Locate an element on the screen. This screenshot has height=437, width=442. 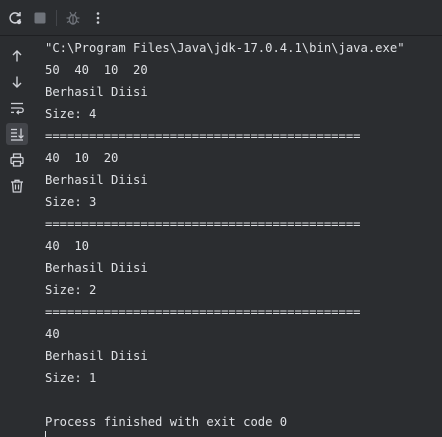
scroll-to-end-icon is located at coordinates (17, 134).